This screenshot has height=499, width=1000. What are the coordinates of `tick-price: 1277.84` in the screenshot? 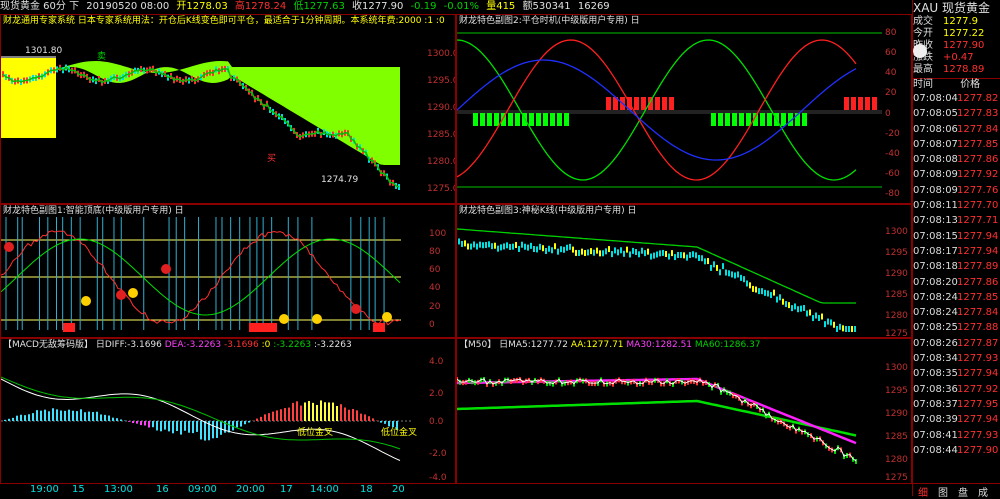 It's located at (978, 313).